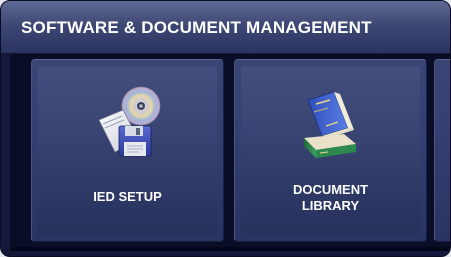  What do you see at coordinates (230, 249) in the screenshot?
I see `tray-bottom-edge` at bounding box center [230, 249].